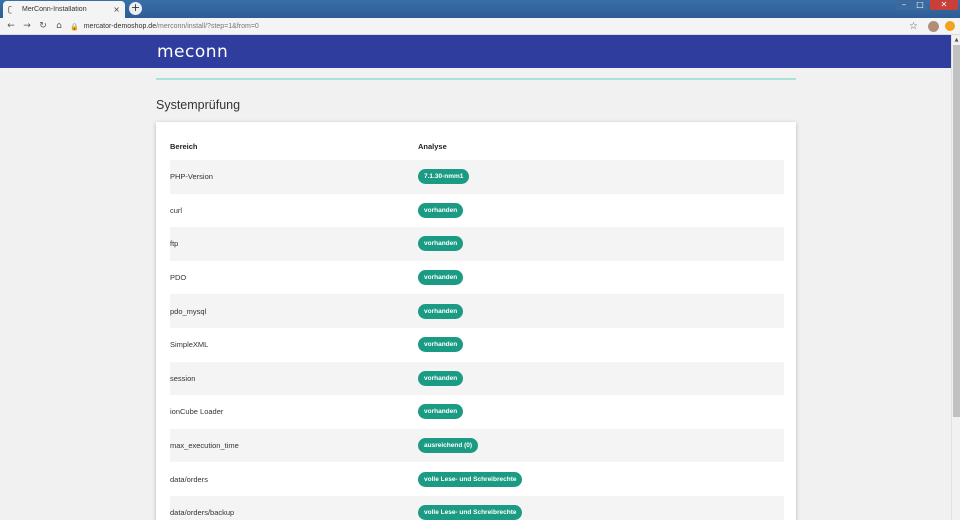 The image size is (960, 520). What do you see at coordinates (448, 446) in the screenshot?
I see `status-badge: ausreichend (0)` at bounding box center [448, 446].